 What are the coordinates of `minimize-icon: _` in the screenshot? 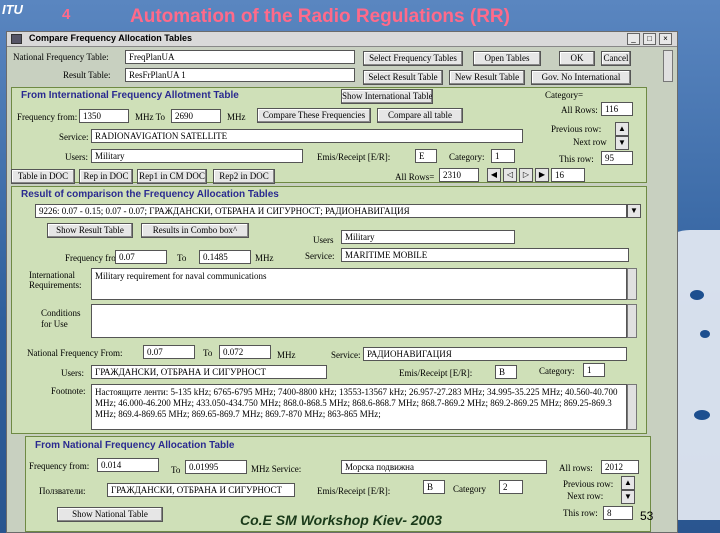 It's located at (633, 39).